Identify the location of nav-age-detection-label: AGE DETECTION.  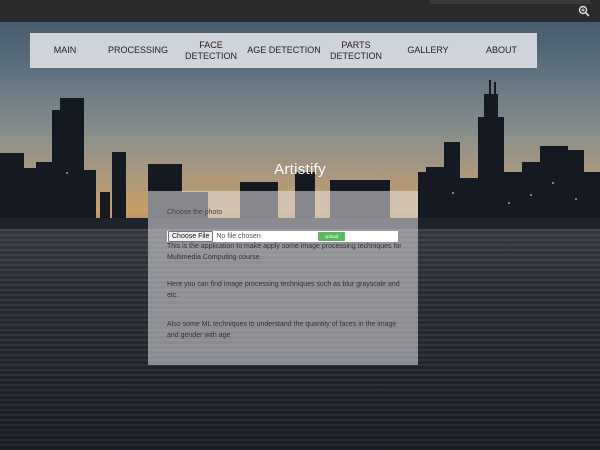
(284, 50).